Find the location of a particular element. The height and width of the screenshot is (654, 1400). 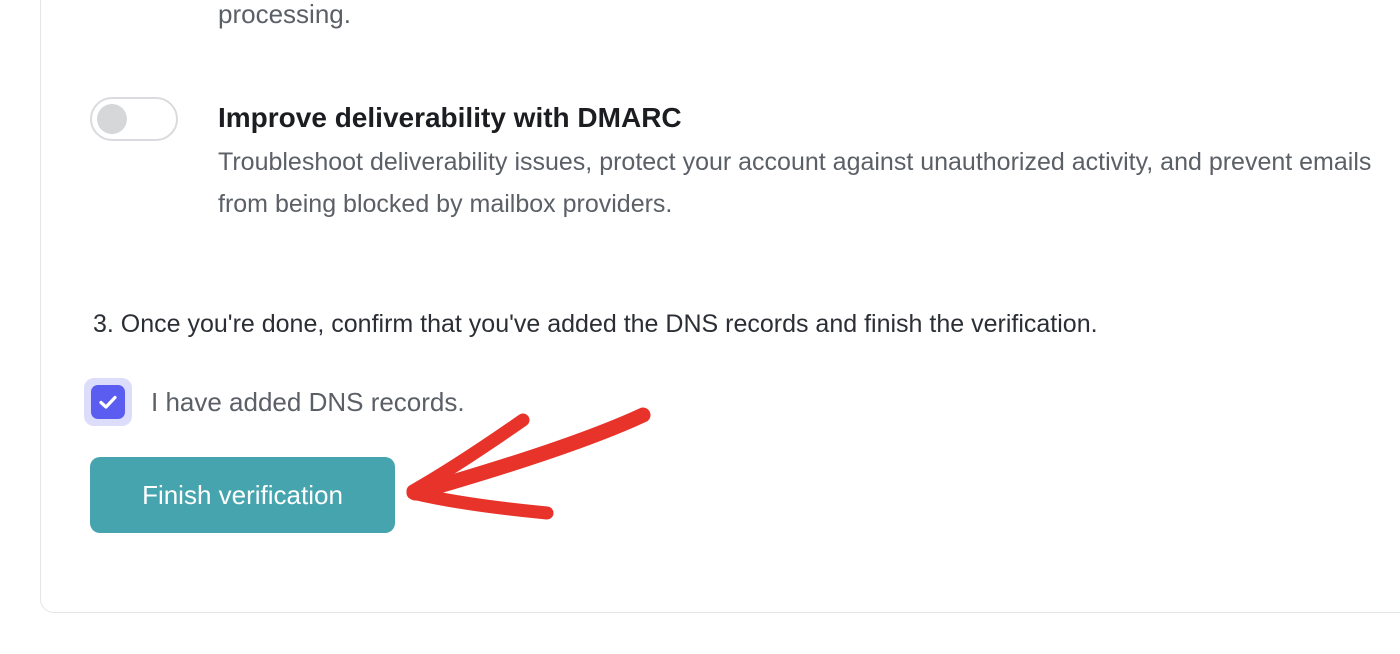

dns-confirm-checkbox is located at coordinates (108, 402).